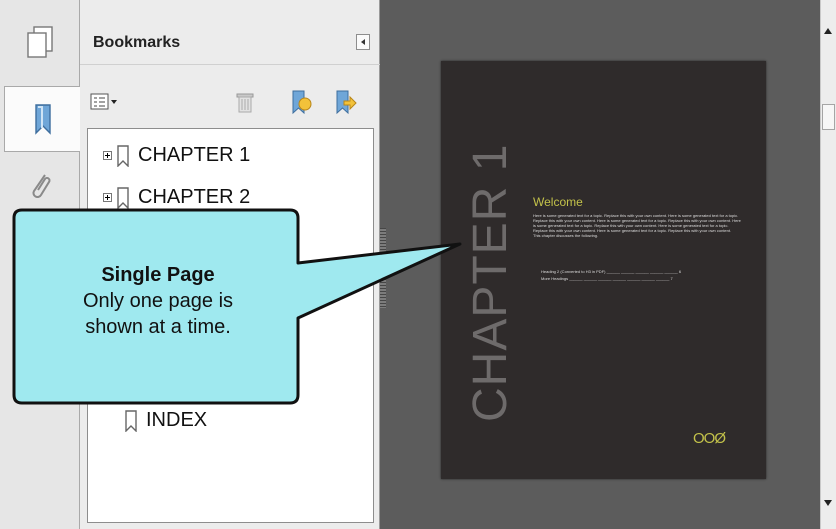  I want to click on scroll-down-icon, so click(828, 503).